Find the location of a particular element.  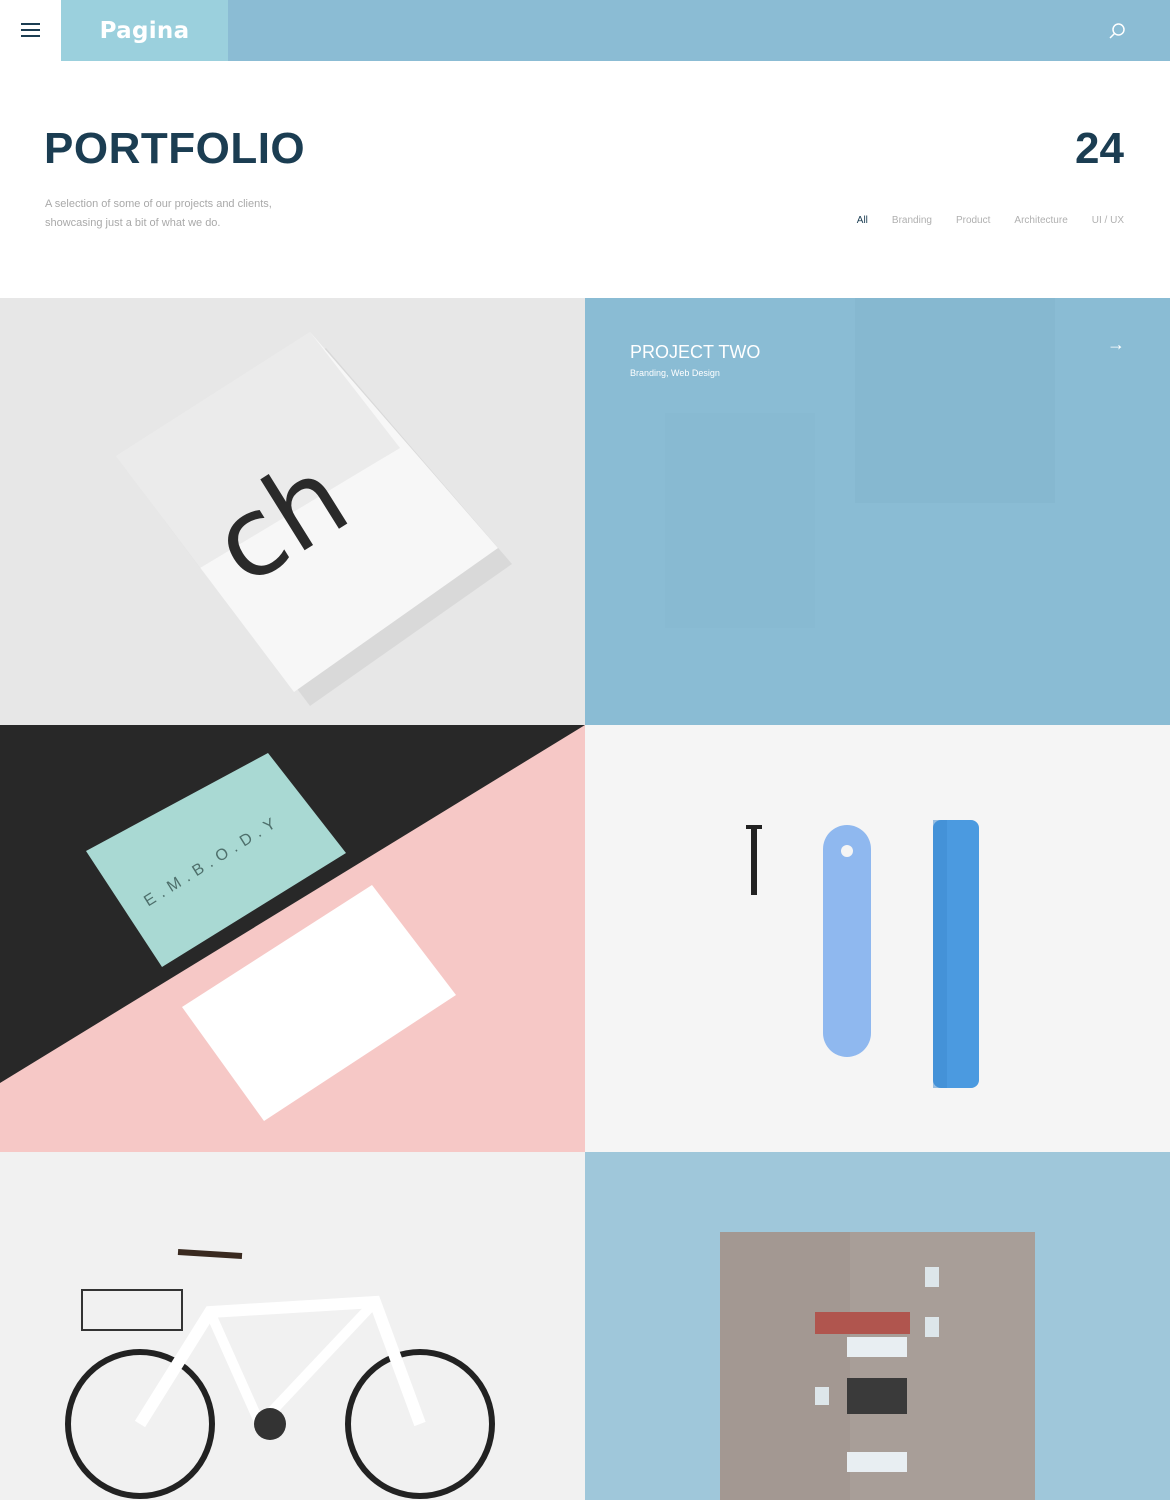

page-title: PORTFOLIO is located at coordinates (175, 148).